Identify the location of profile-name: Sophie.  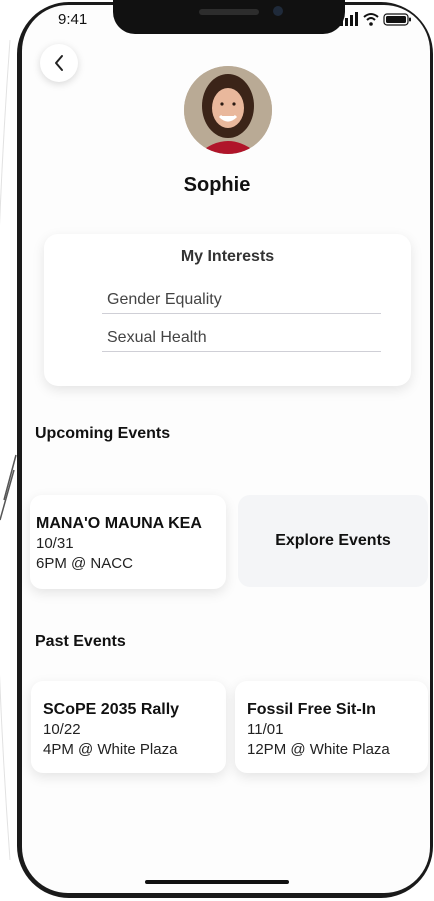
(217, 185).